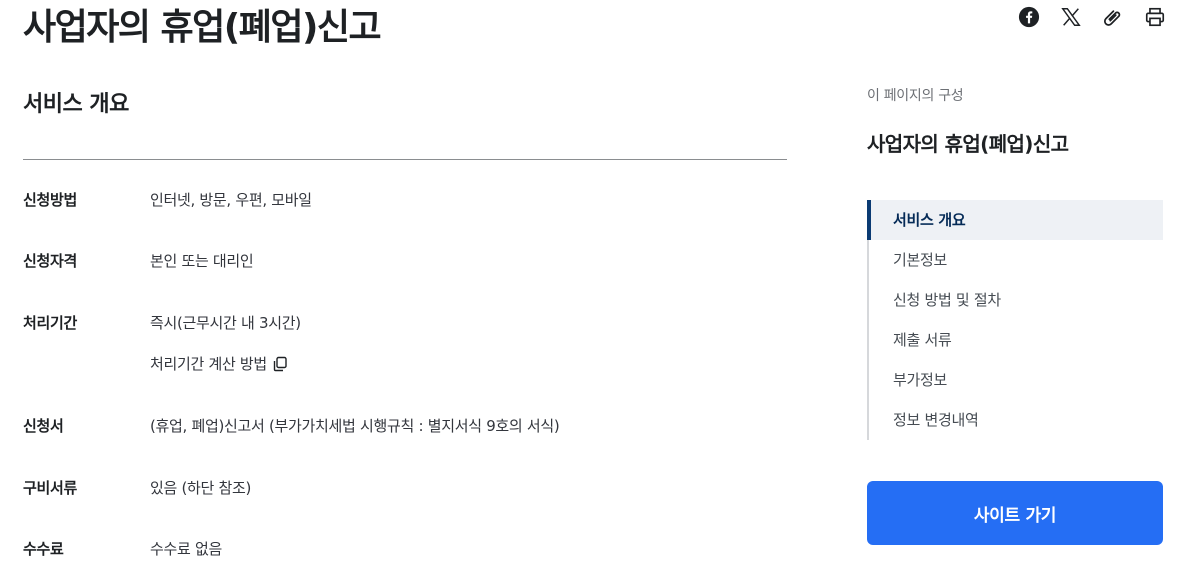 The image size is (1181, 566). What do you see at coordinates (208, 364) in the screenshot?
I see `processing-time-calc-label: 처리기간 계산 방법` at bounding box center [208, 364].